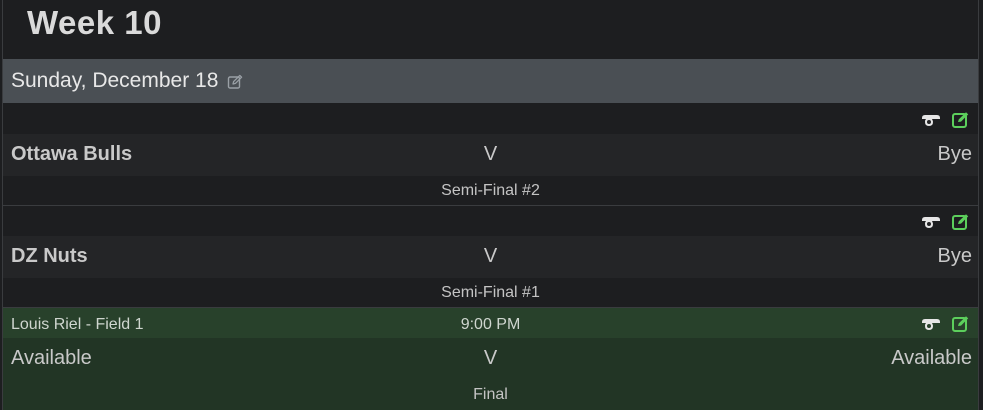  I want to click on day-label: Sunday, December 18, so click(115, 80).